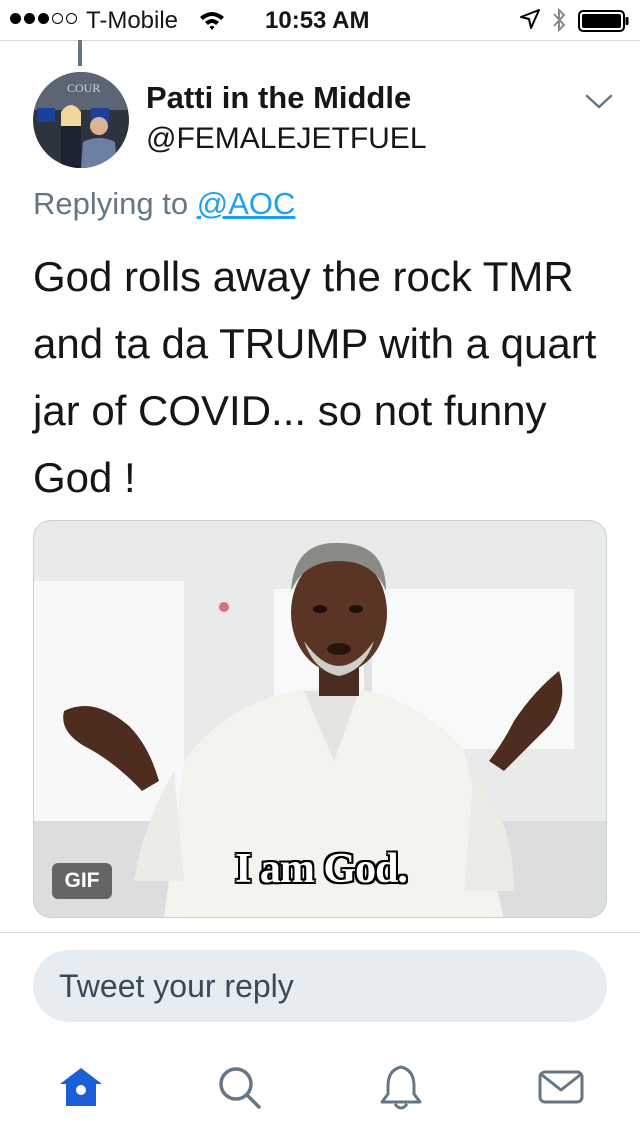 The height and width of the screenshot is (1136, 640). I want to click on location-arrow-icon, so click(530, 21).